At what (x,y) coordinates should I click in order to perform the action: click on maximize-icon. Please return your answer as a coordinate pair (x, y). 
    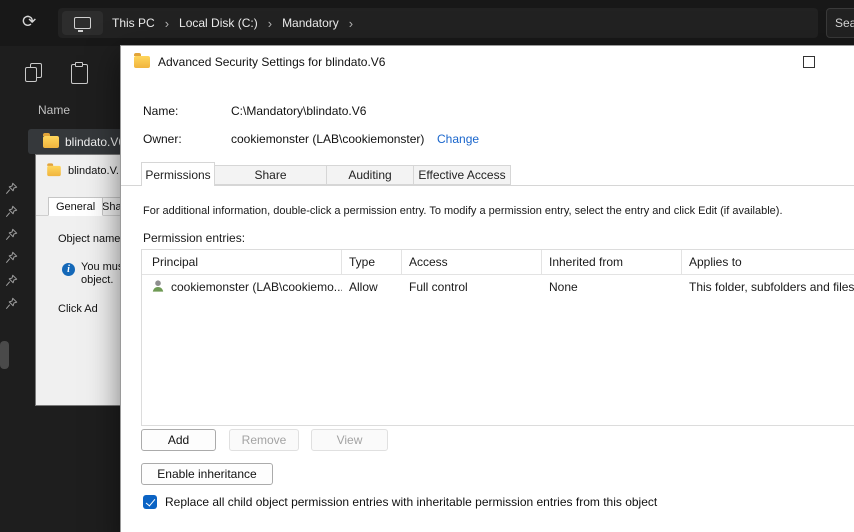
    Looking at the image, I should click on (809, 62).